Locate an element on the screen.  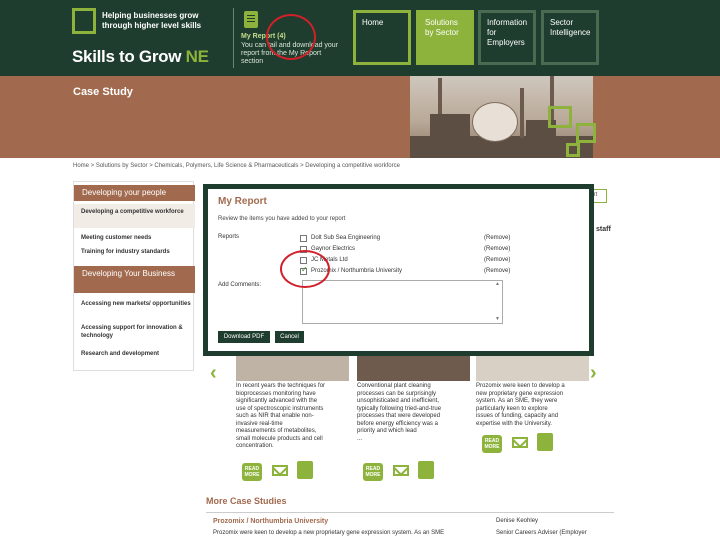
dialog-title: My Report is located at coordinates (242, 201).